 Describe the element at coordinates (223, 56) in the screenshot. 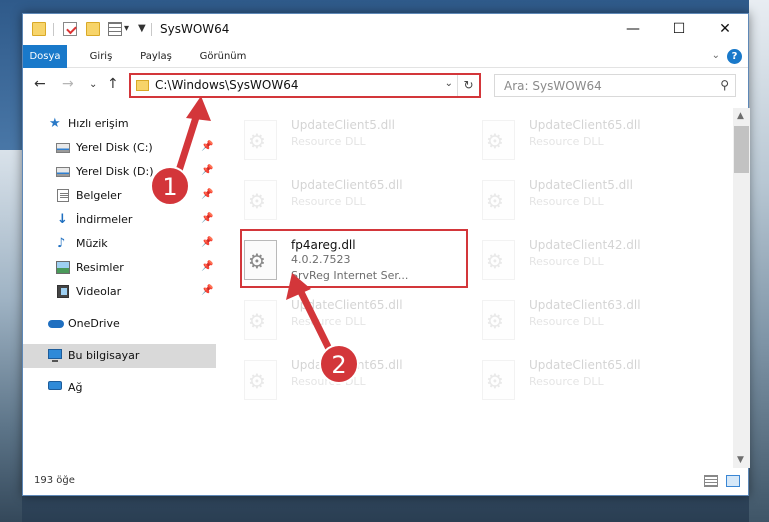

I see `tab-view: Görünüm` at that location.